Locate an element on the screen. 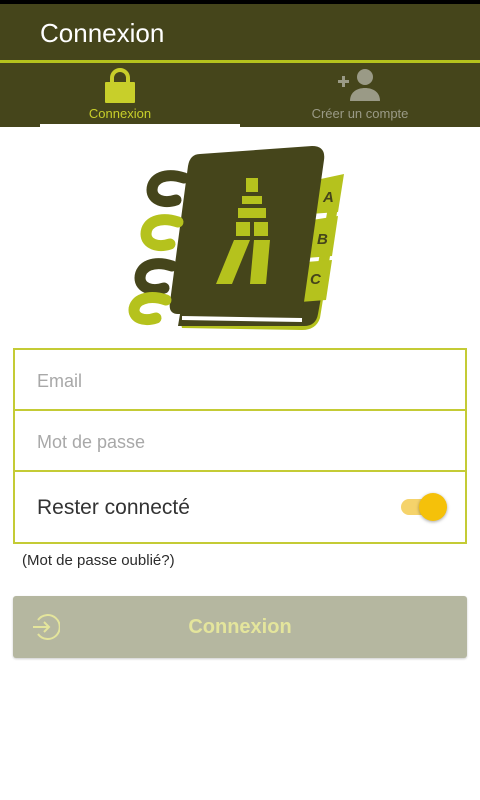 The width and height of the screenshot is (480, 800). tab-connexion: Connexion is located at coordinates (120, 95).